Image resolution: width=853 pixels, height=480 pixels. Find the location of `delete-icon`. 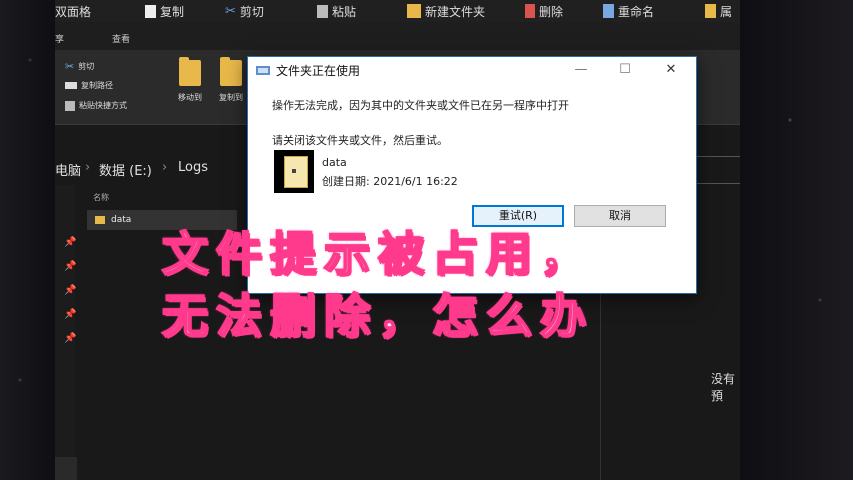

delete-icon is located at coordinates (530, 11).